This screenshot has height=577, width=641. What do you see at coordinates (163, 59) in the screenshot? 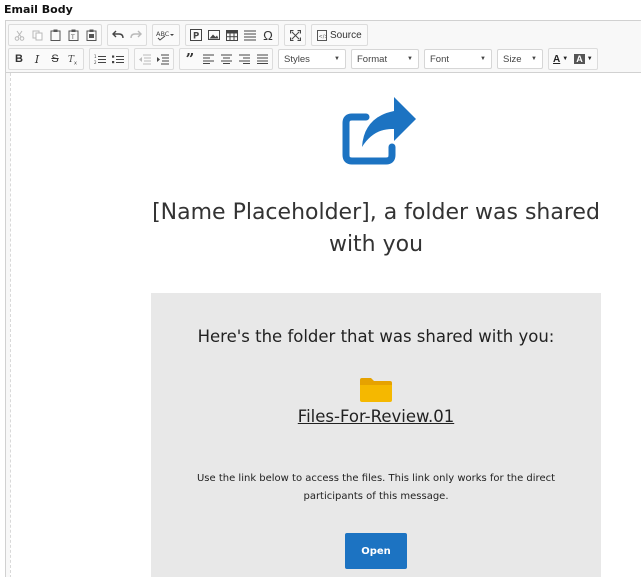
I see `indent-icon` at bounding box center [163, 59].